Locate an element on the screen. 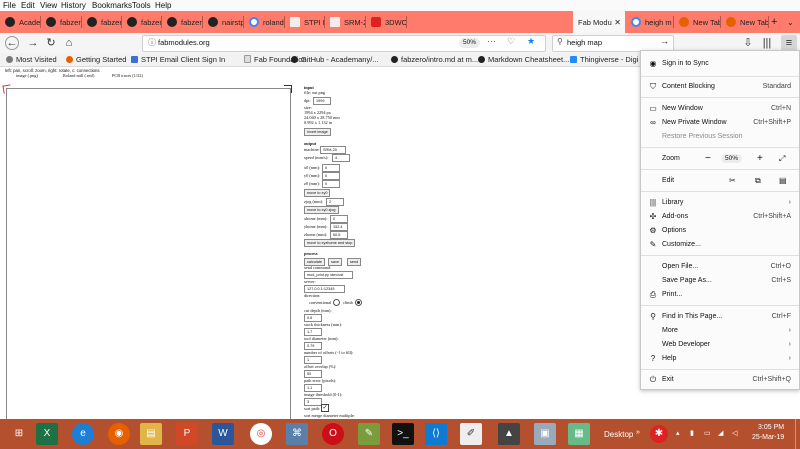 The width and height of the screenshot is (800, 449). opera-icon: O is located at coordinates (333, 434).